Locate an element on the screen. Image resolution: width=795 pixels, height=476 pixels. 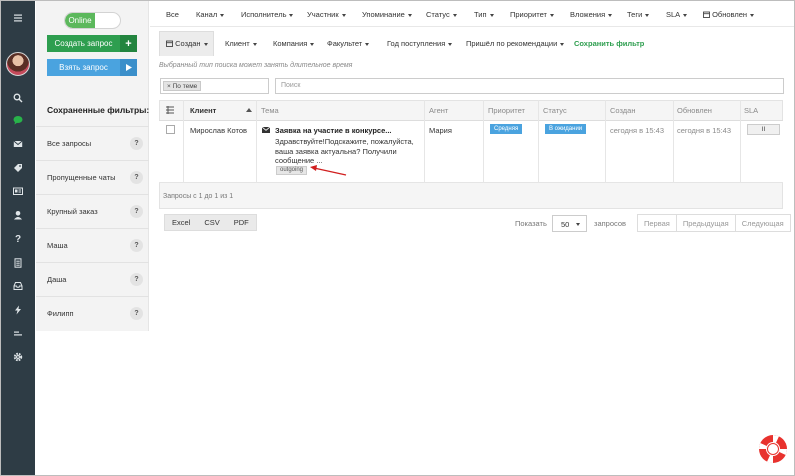
plus-icon: + is located at coordinates (128, 43).